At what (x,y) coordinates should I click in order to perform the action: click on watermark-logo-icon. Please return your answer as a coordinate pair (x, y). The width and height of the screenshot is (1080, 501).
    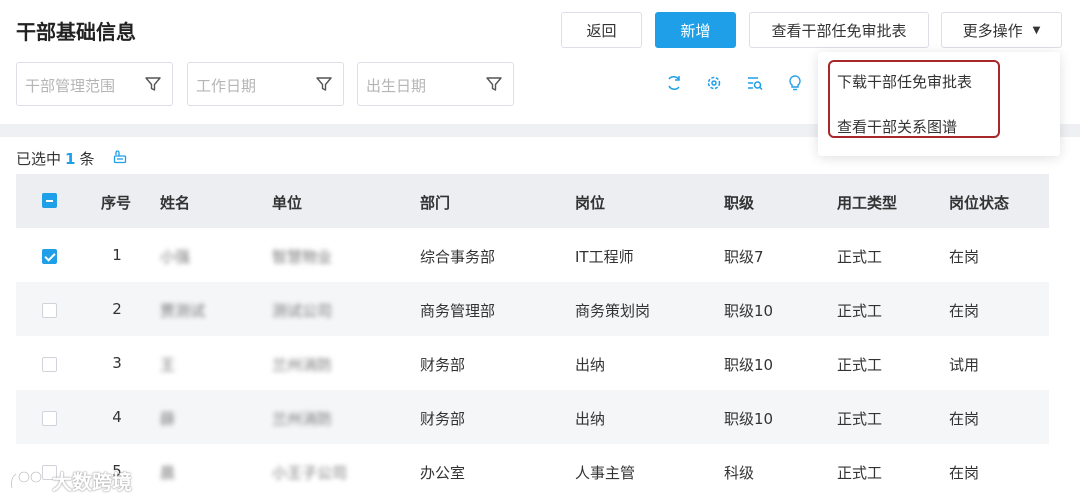
    Looking at the image, I should click on (26, 479).